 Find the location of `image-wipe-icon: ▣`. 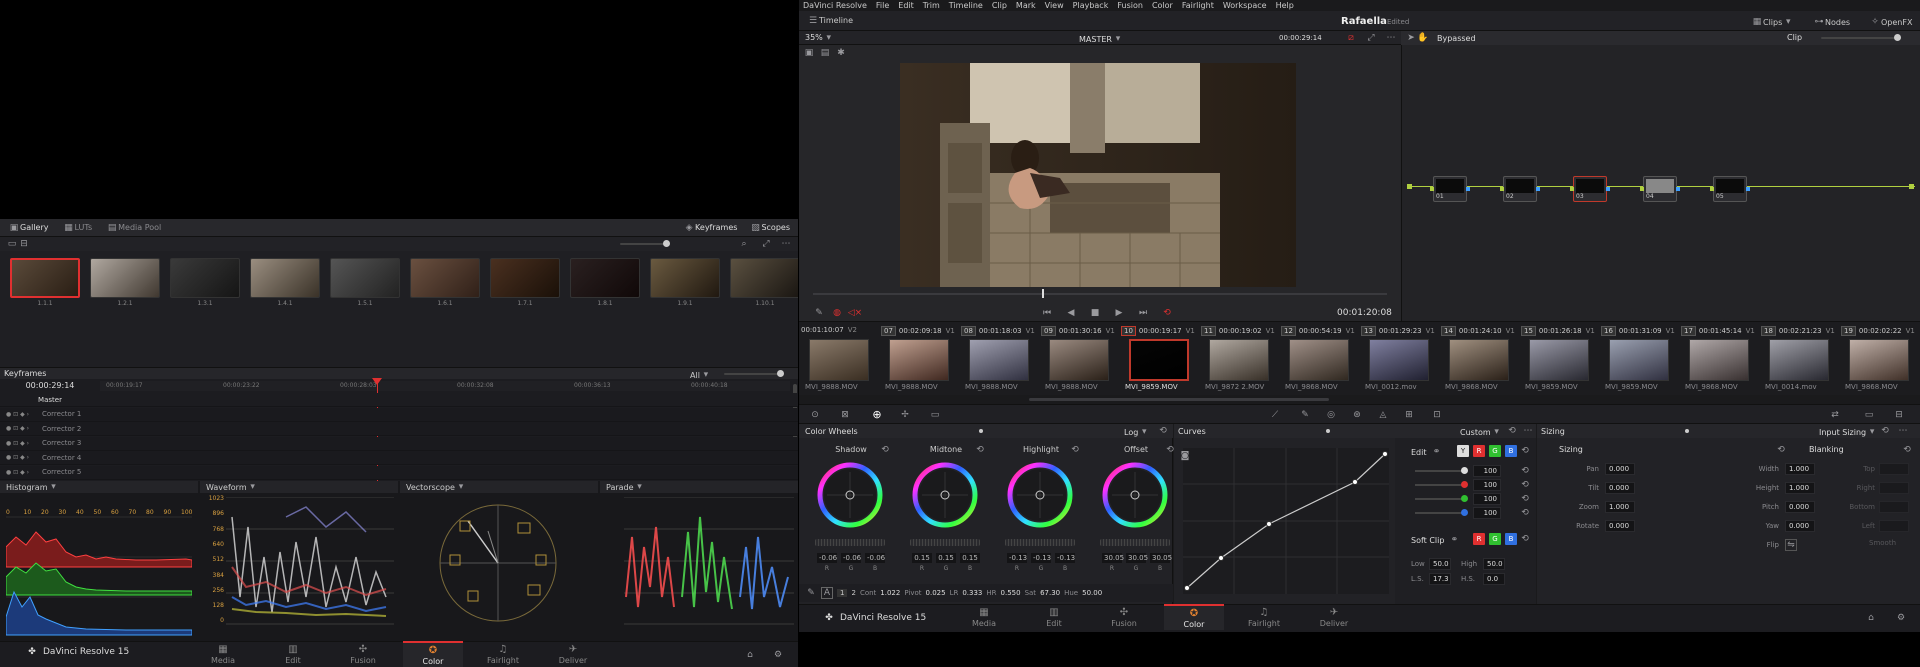

image-wipe-icon: ▣ is located at coordinates (809, 53).